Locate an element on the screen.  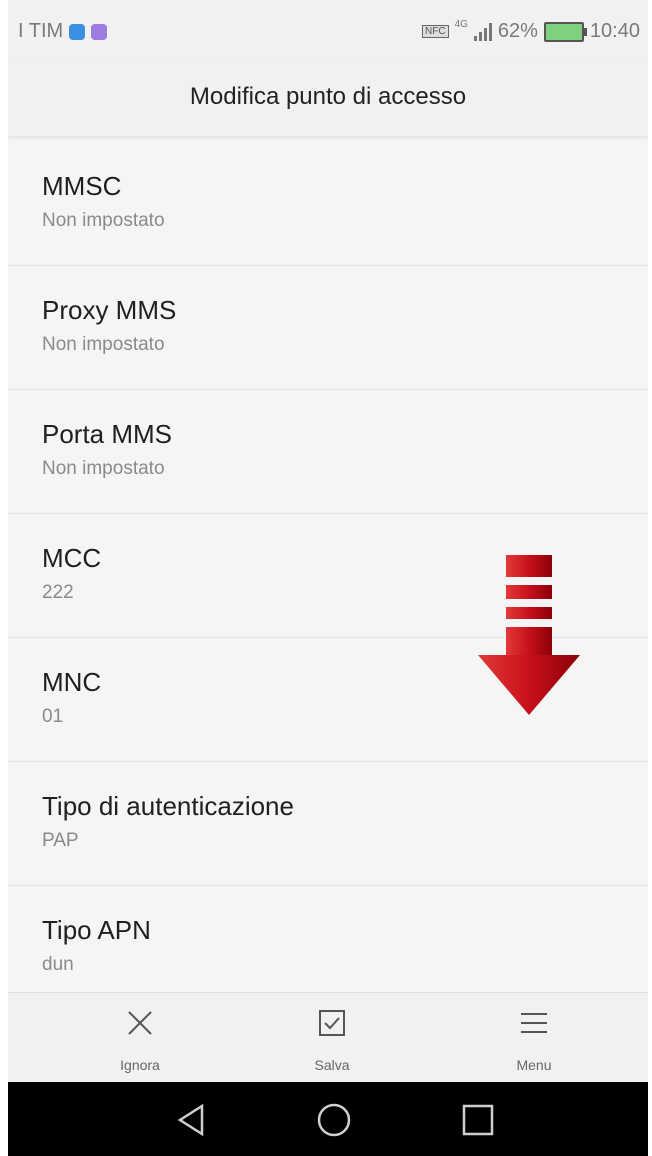
setting-row-mmsc: MMSC Non impostato is located at coordinates (328, 204).